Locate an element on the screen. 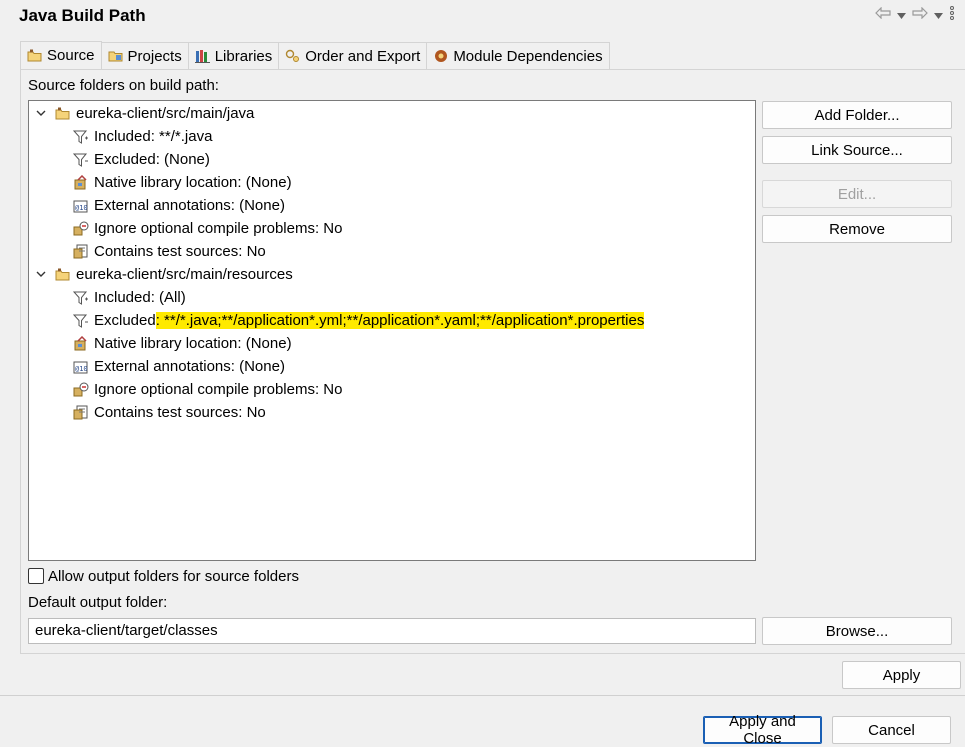 The width and height of the screenshot is (965, 747). allow-output-folders-label: Allow output folders for source folders is located at coordinates (173, 576).